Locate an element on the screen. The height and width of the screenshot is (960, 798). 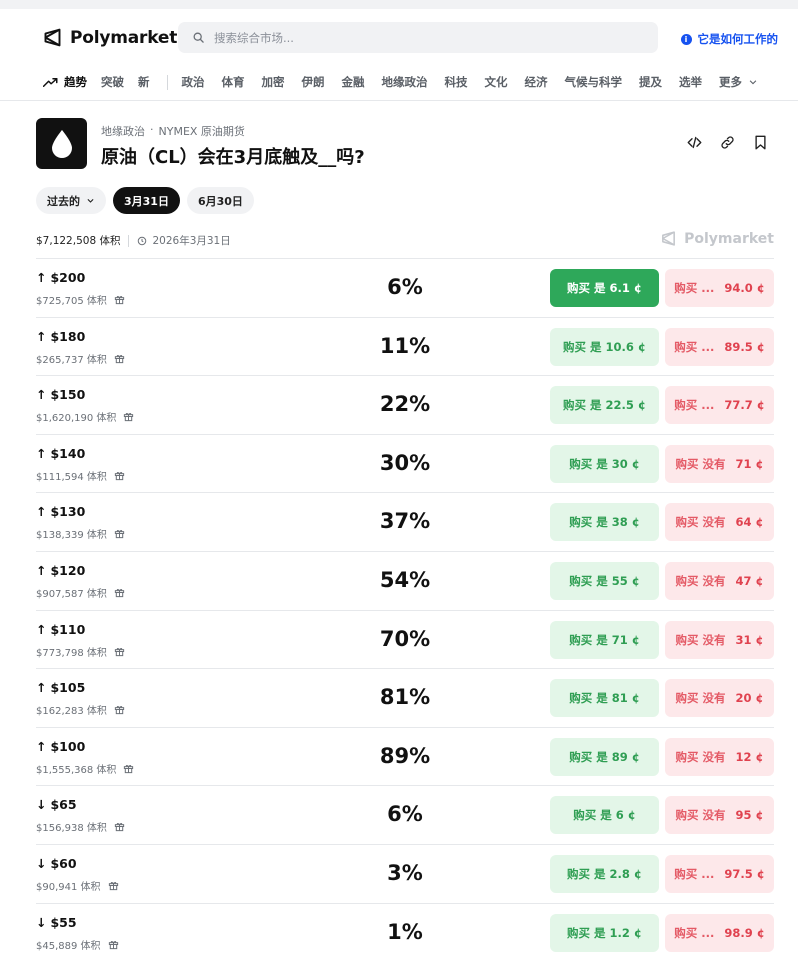
nav-item-category-label: 气候与科学 is located at coordinates (593, 82).